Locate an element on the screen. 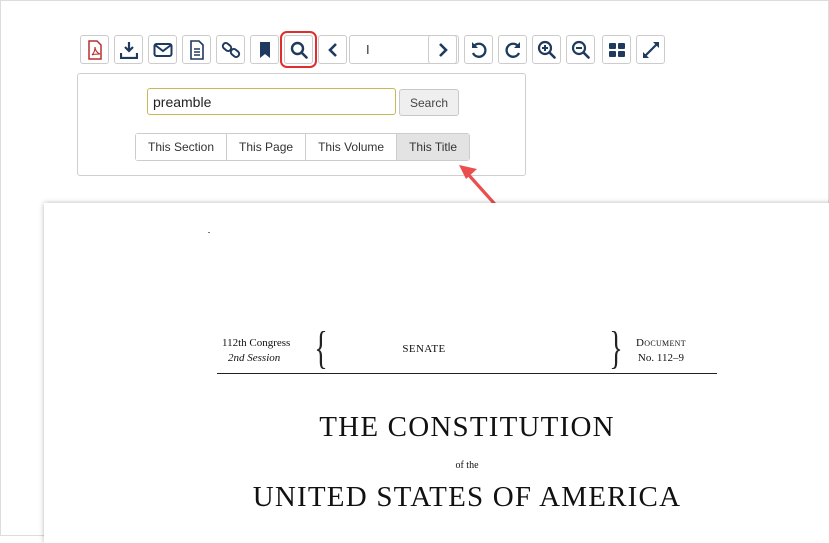 This screenshot has width=829, height=543. rotate-left-button is located at coordinates (478, 49).